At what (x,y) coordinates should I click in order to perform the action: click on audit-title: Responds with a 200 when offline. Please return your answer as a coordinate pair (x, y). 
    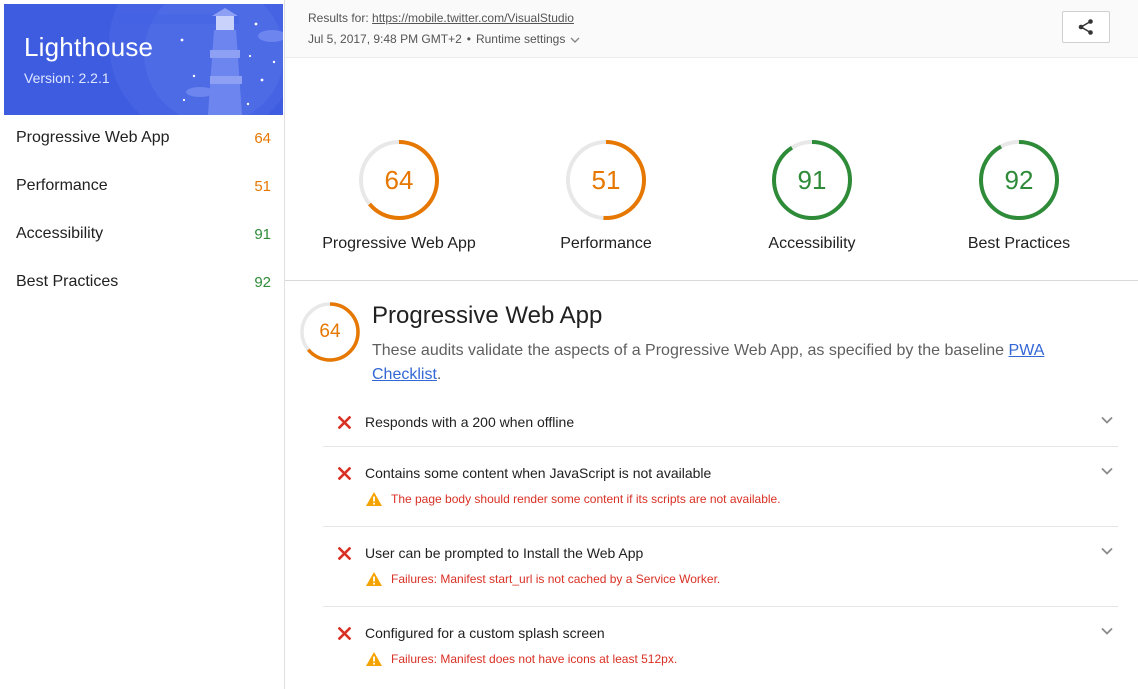
    Looking at the image, I should click on (470, 422).